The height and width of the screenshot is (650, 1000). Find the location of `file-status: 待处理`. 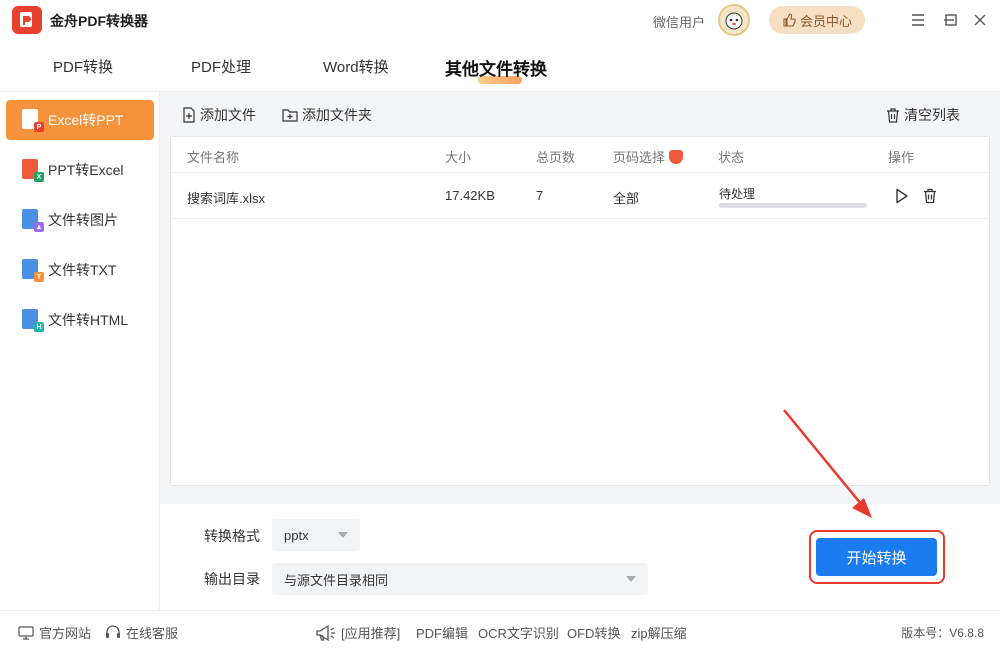

file-status: 待处理 is located at coordinates (737, 194).